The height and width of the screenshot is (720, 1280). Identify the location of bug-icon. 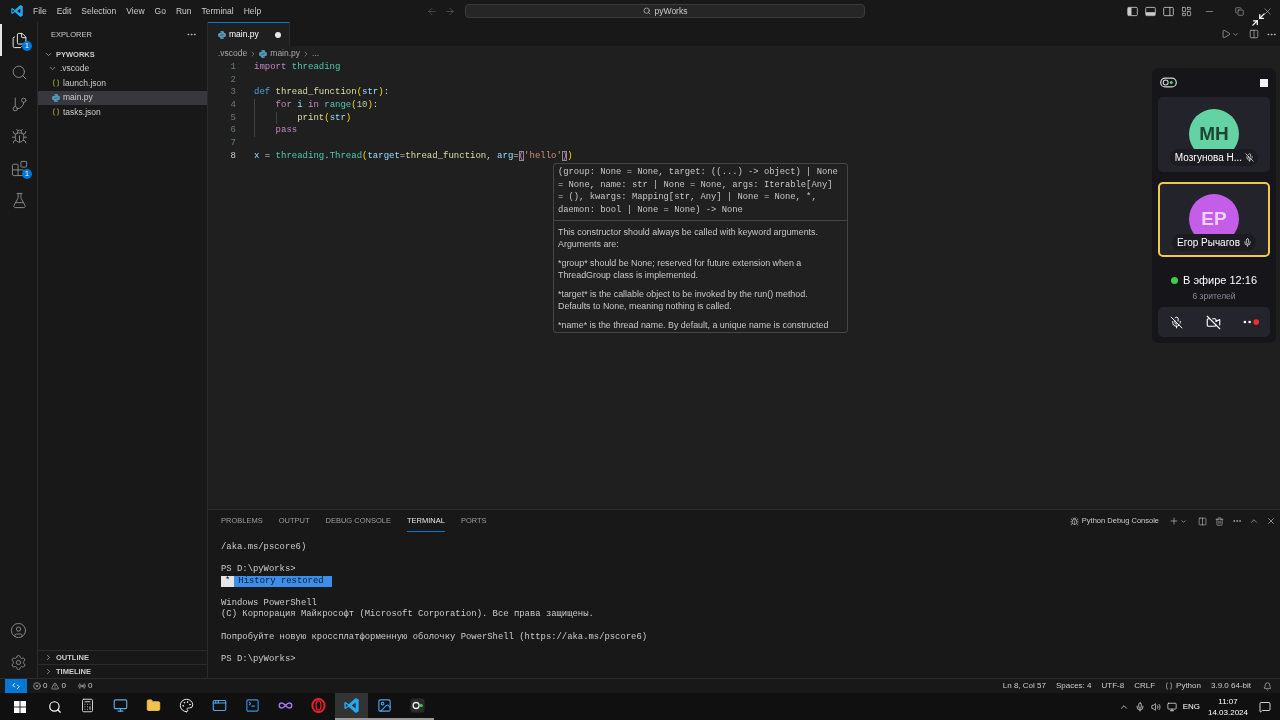
(19, 136).